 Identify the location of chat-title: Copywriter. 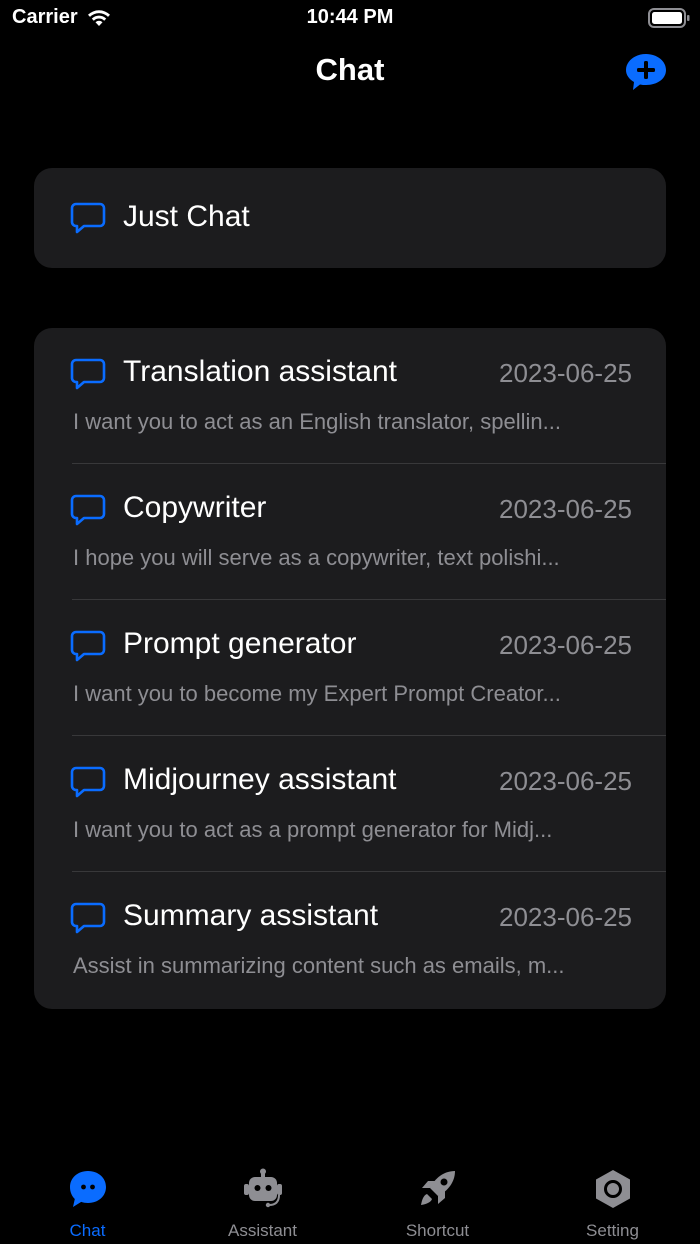
(195, 507).